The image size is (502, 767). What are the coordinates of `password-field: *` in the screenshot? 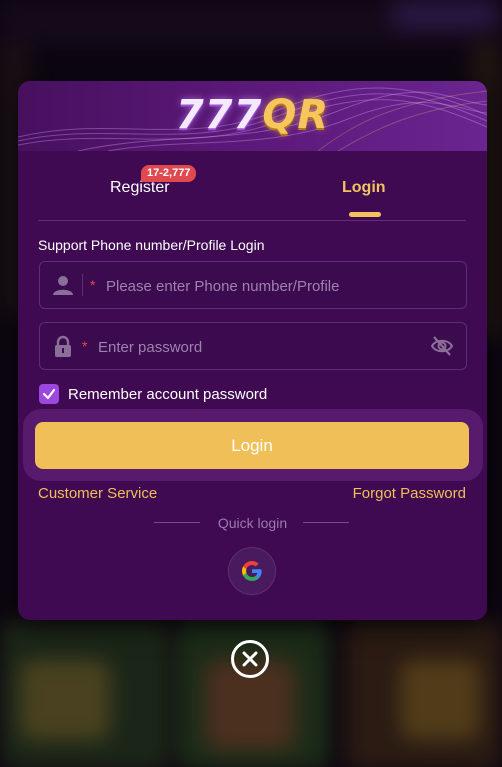 It's located at (253, 346).